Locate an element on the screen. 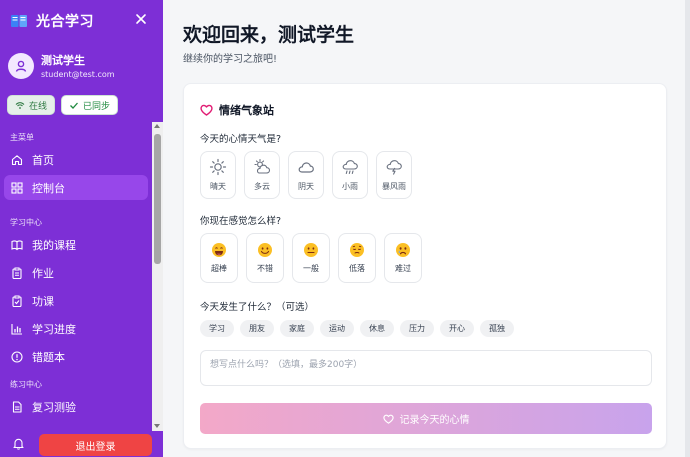  logout-button: 退出登录 is located at coordinates (95, 445).